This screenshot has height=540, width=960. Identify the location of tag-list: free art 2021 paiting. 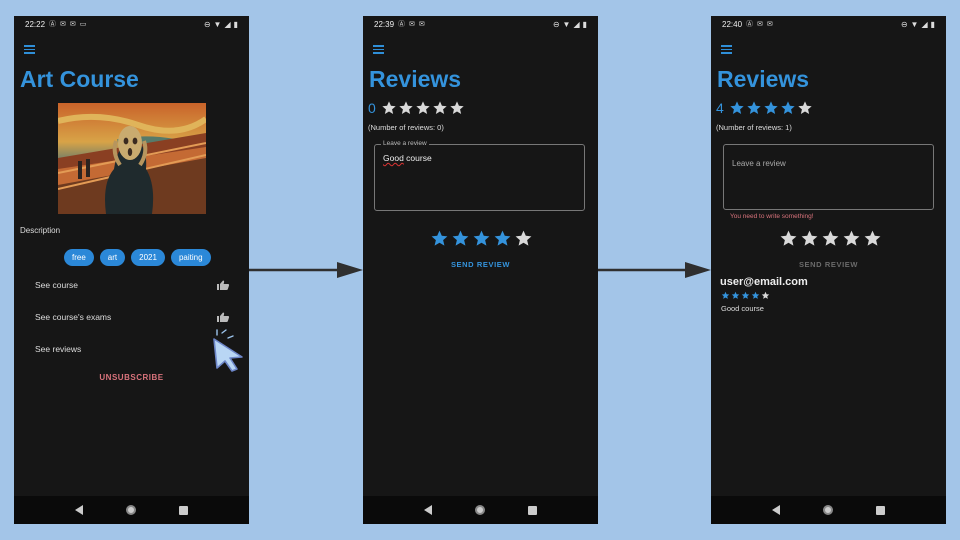
(137, 257).